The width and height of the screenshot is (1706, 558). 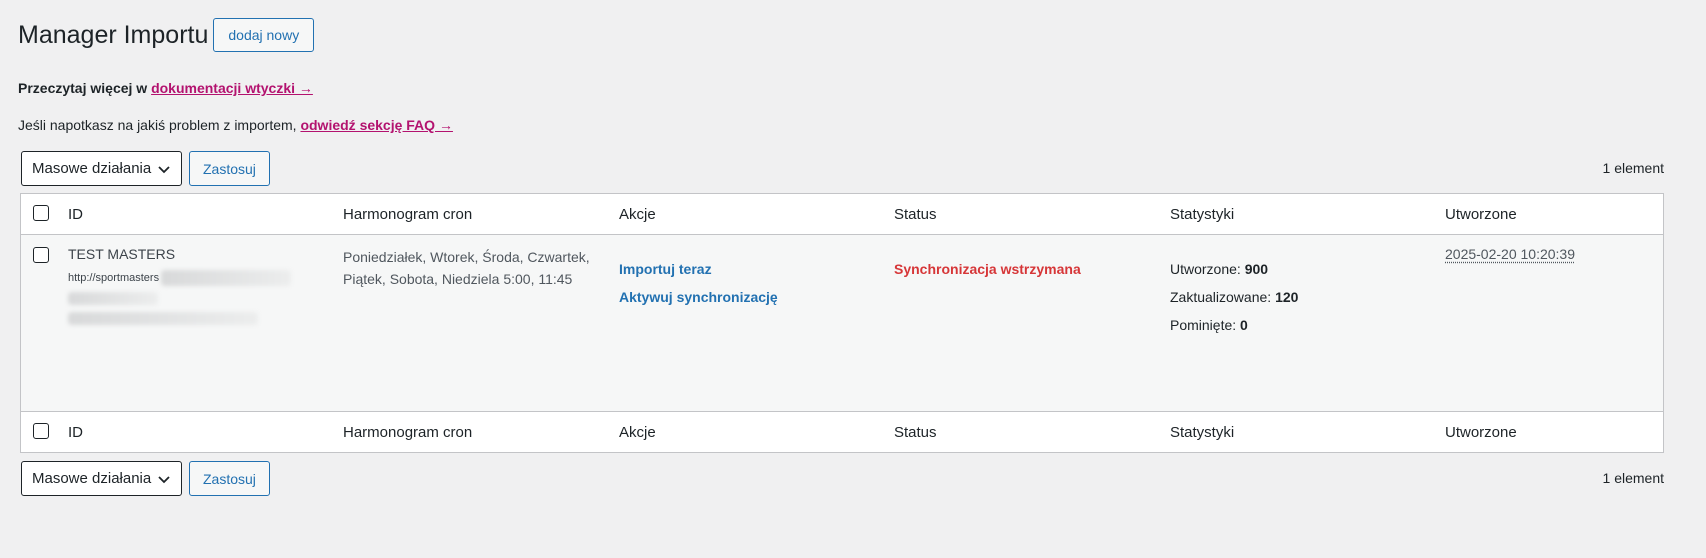 What do you see at coordinates (1287, 297) in the screenshot?
I see `stat-updated-value: 120` at bounding box center [1287, 297].